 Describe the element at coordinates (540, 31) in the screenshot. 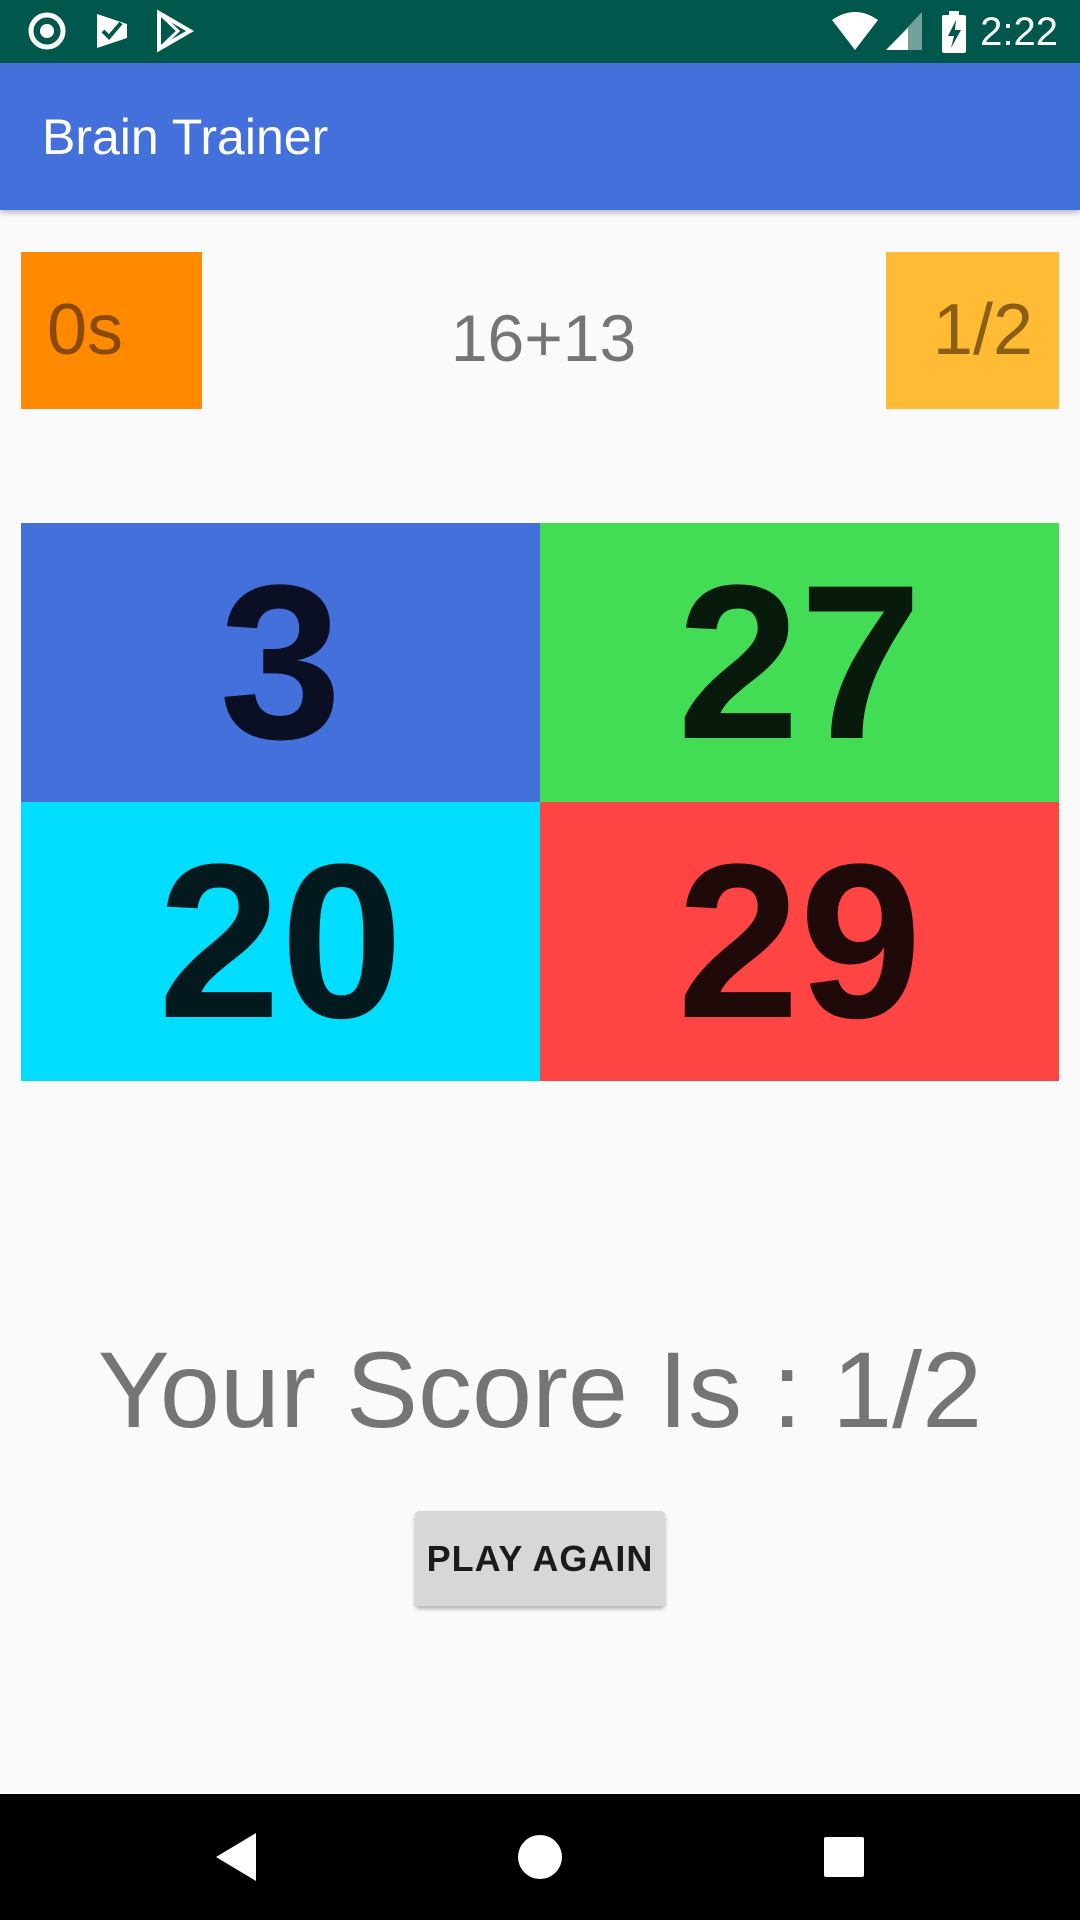

I see `status-bar: 2:22` at that location.